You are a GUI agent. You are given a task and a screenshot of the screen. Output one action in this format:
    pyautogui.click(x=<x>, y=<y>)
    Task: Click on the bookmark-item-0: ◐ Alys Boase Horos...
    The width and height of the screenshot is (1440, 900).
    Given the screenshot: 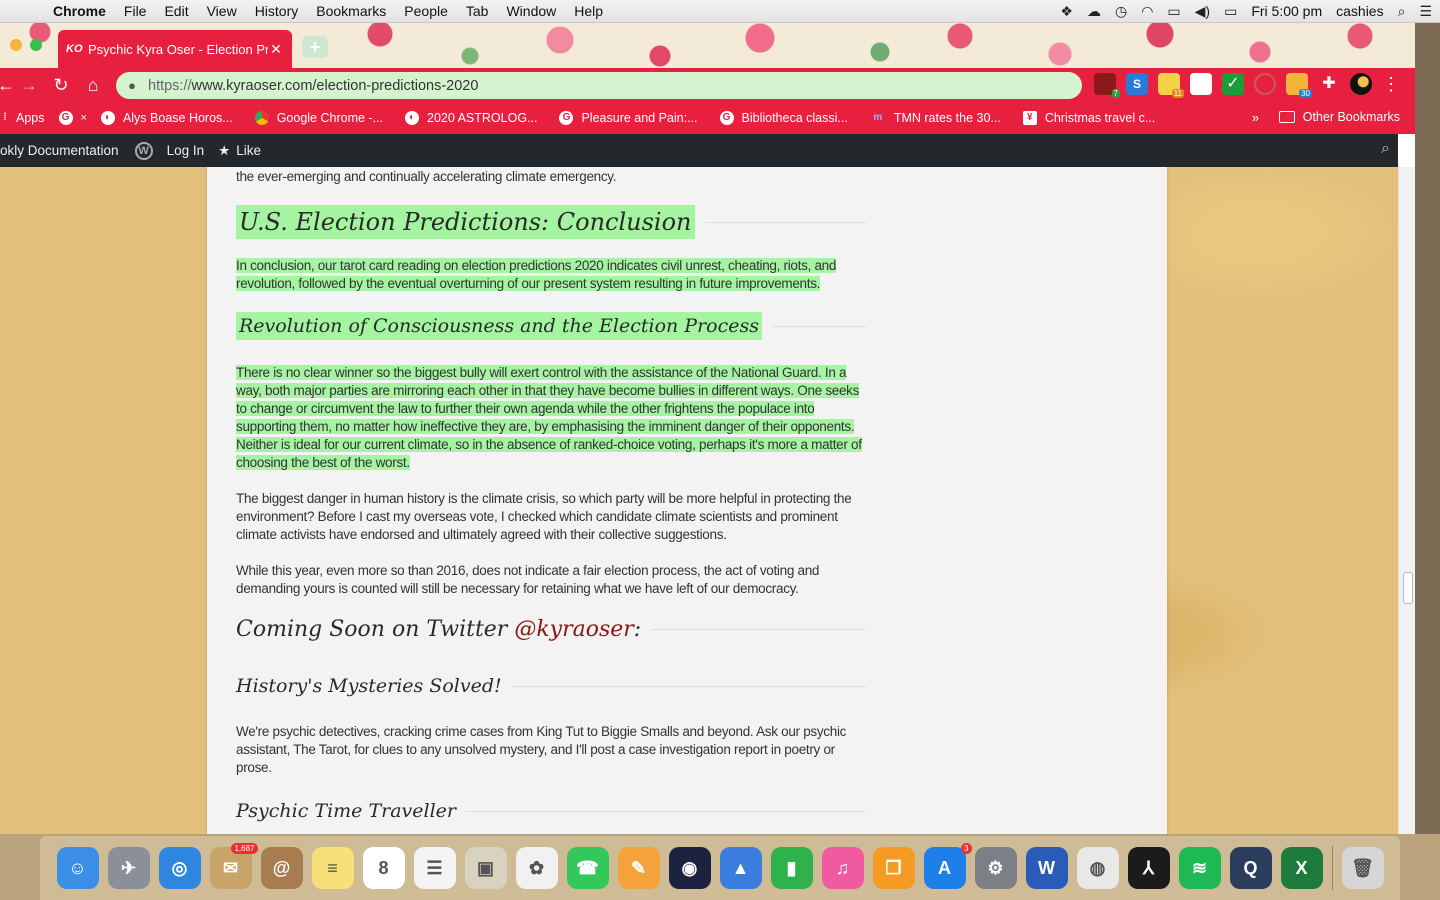 What is the action you would take?
    pyautogui.click(x=166, y=118)
    